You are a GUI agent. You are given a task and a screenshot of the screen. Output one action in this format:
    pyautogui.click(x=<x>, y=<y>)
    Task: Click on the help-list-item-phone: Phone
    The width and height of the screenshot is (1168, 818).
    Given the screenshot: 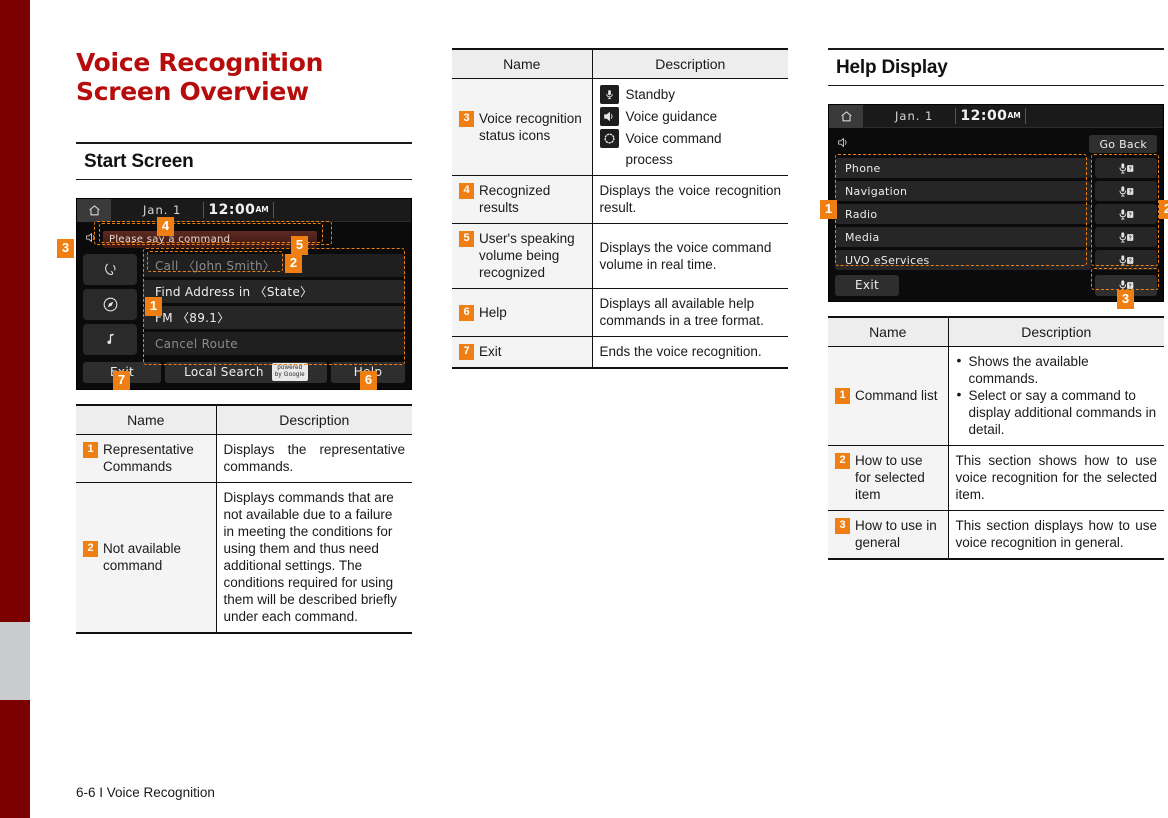 What is the action you would take?
    pyautogui.click(x=963, y=168)
    